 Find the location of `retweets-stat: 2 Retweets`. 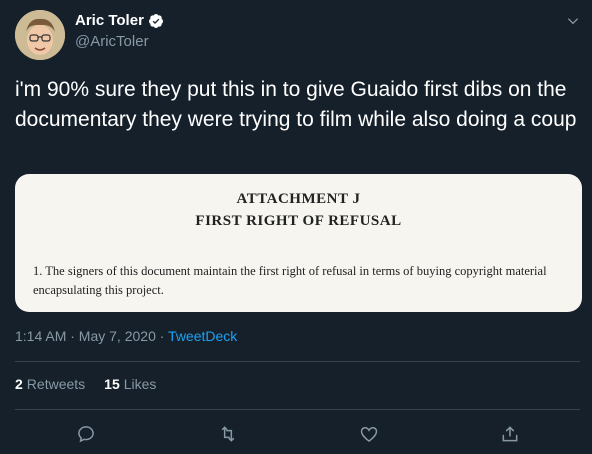

retweets-stat: 2 Retweets is located at coordinates (50, 384).